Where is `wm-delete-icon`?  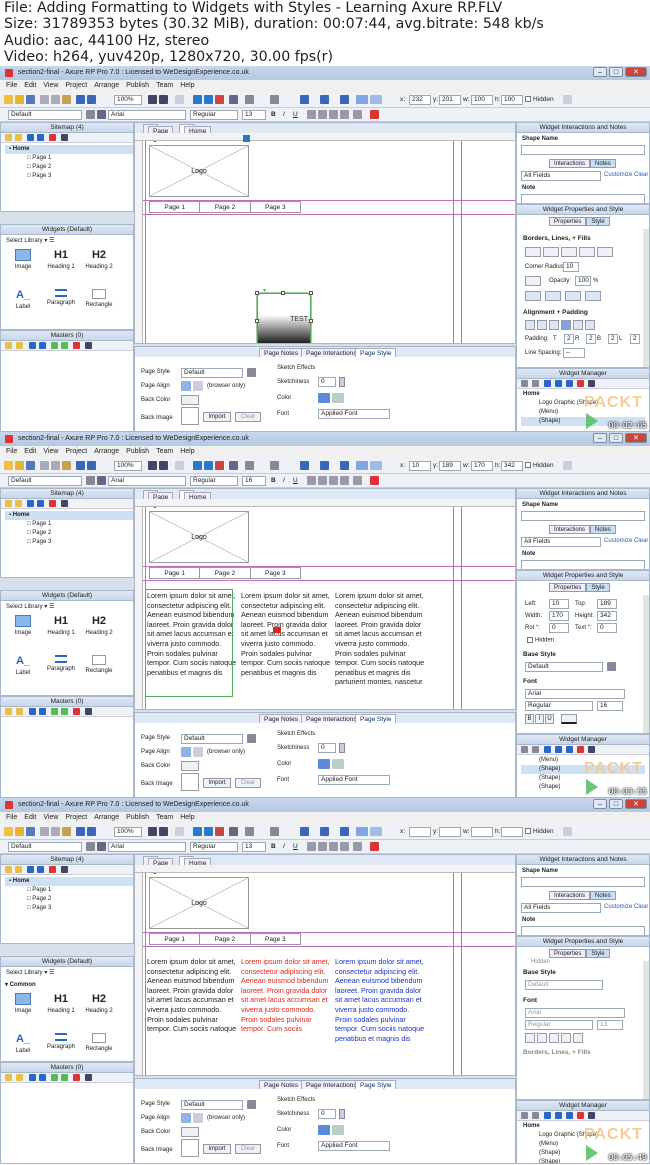
wm-delete-icon is located at coordinates (580, 1115).